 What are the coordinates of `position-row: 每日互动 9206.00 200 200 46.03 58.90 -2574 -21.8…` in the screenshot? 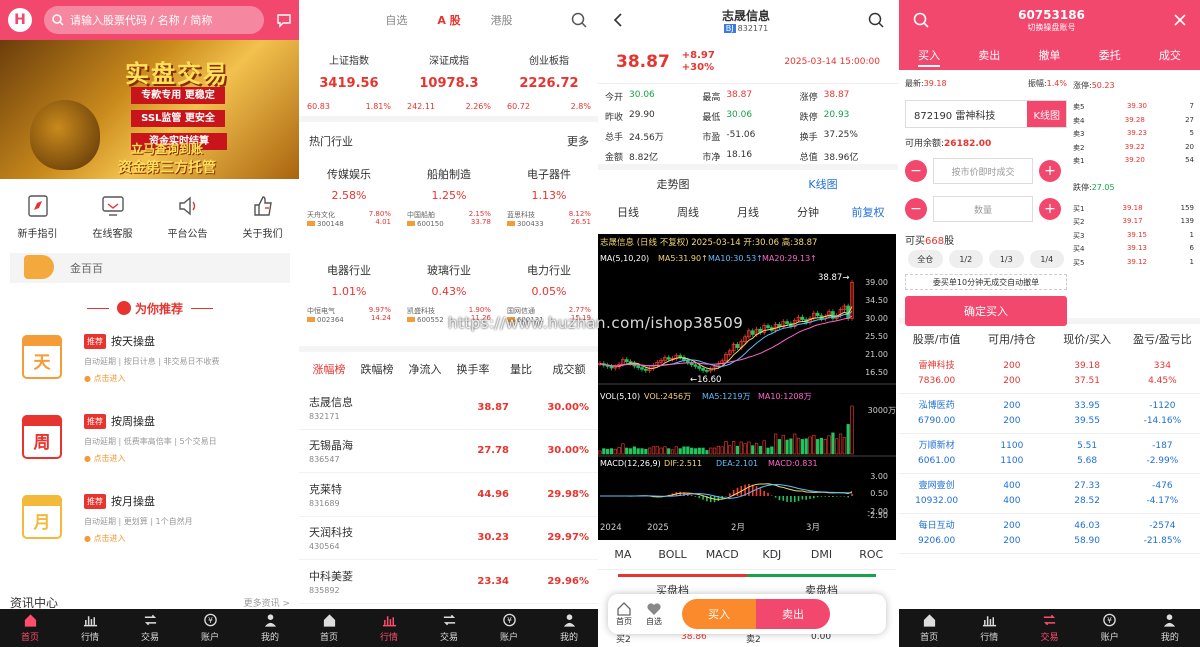 It's located at (1049, 534).